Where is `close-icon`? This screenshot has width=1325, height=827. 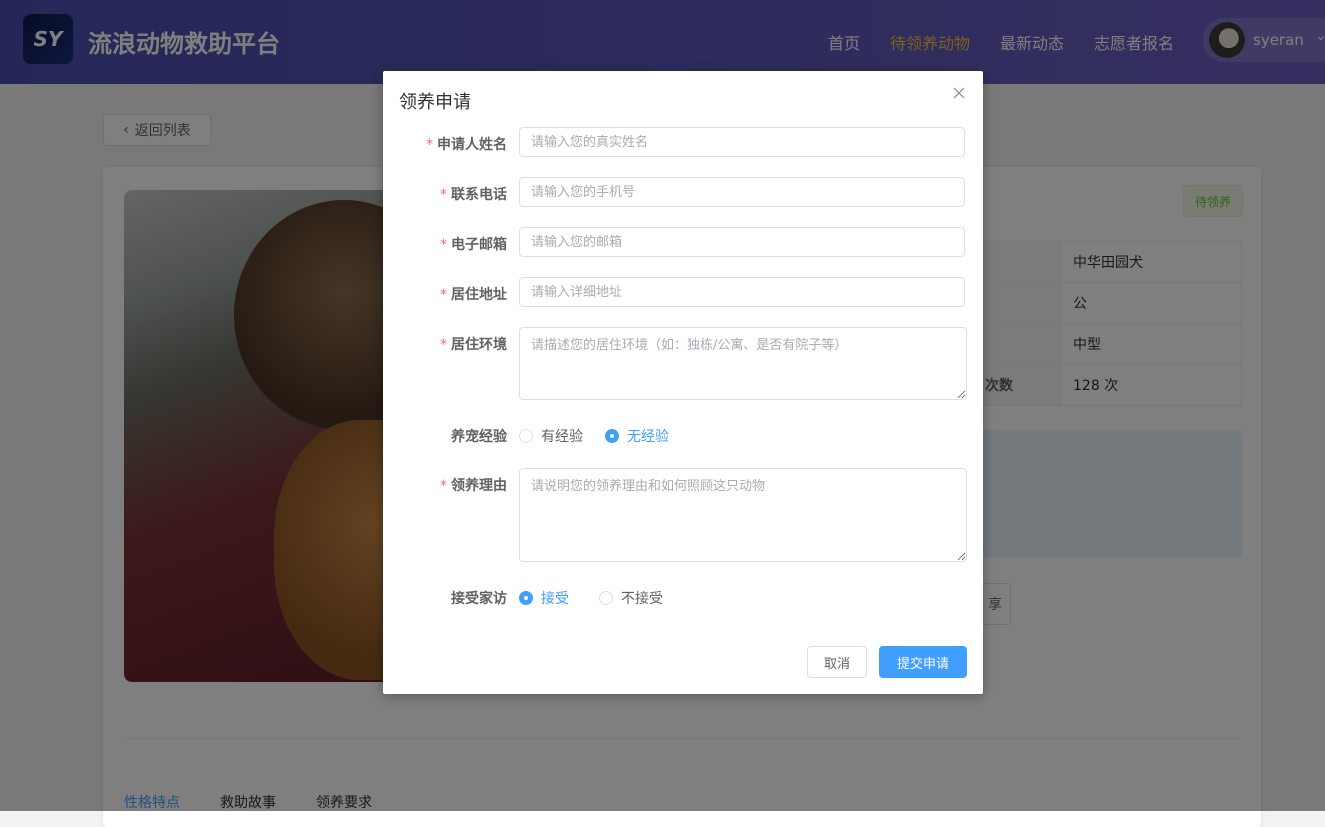 close-icon is located at coordinates (959, 93).